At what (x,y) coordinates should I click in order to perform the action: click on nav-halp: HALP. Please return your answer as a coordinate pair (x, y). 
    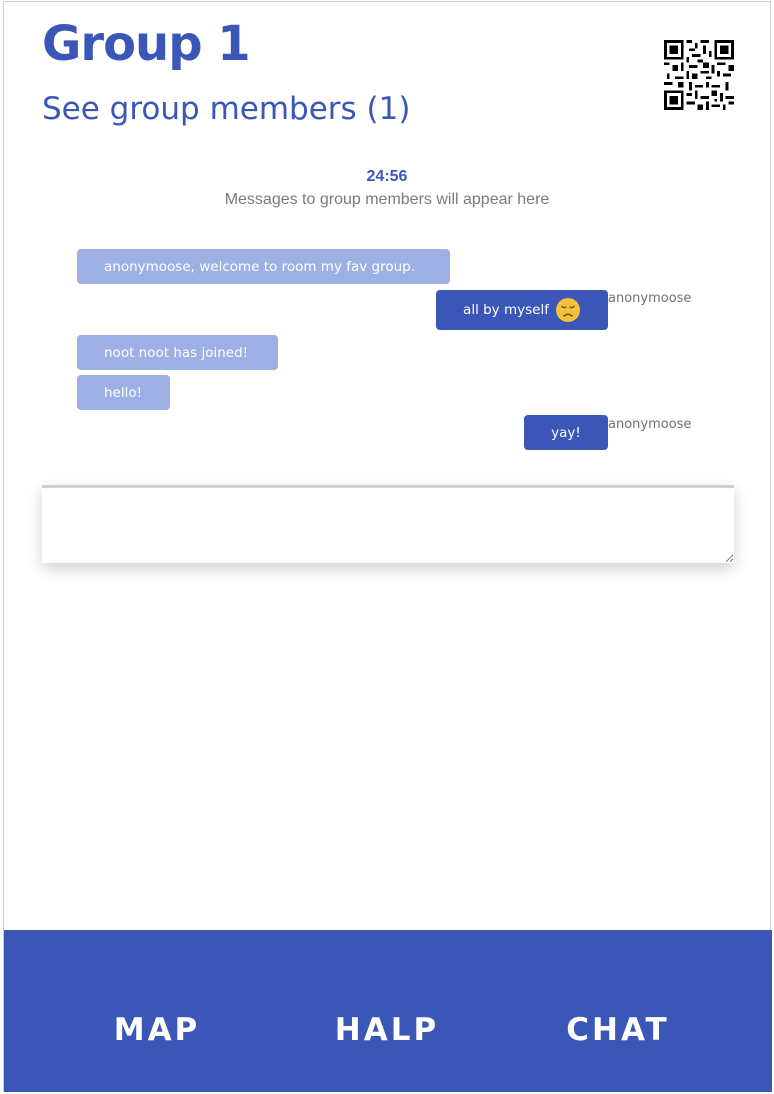
    Looking at the image, I should click on (387, 1030).